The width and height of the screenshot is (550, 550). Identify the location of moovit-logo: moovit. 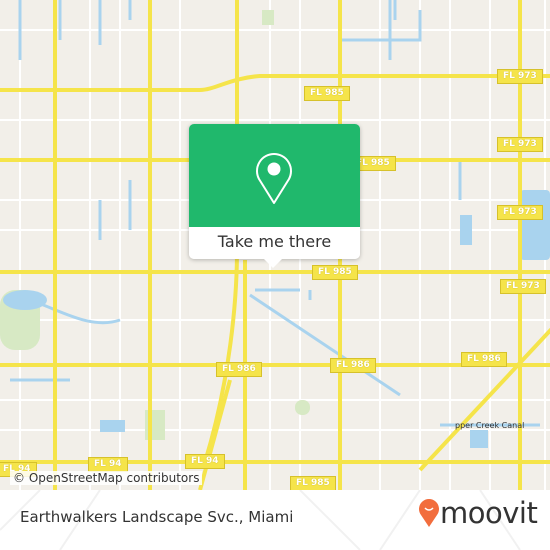
(478, 513).